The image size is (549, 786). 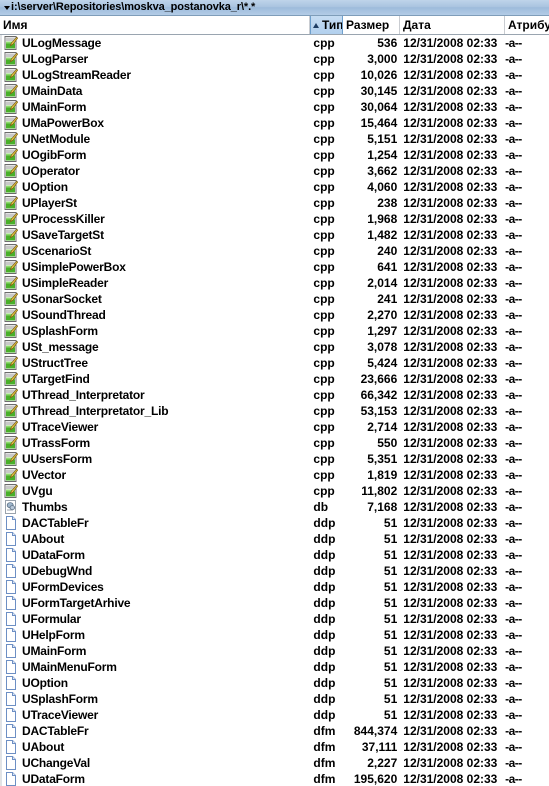 I want to click on file-row: UMainData cpp 30,145 12/31/2008 02:33 -a--, so click(x=275, y=91).